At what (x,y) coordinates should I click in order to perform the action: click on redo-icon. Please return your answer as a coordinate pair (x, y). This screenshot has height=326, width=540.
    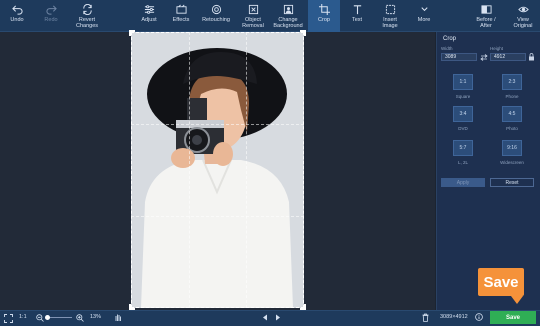
    Looking at the image, I should click on (51, 10).